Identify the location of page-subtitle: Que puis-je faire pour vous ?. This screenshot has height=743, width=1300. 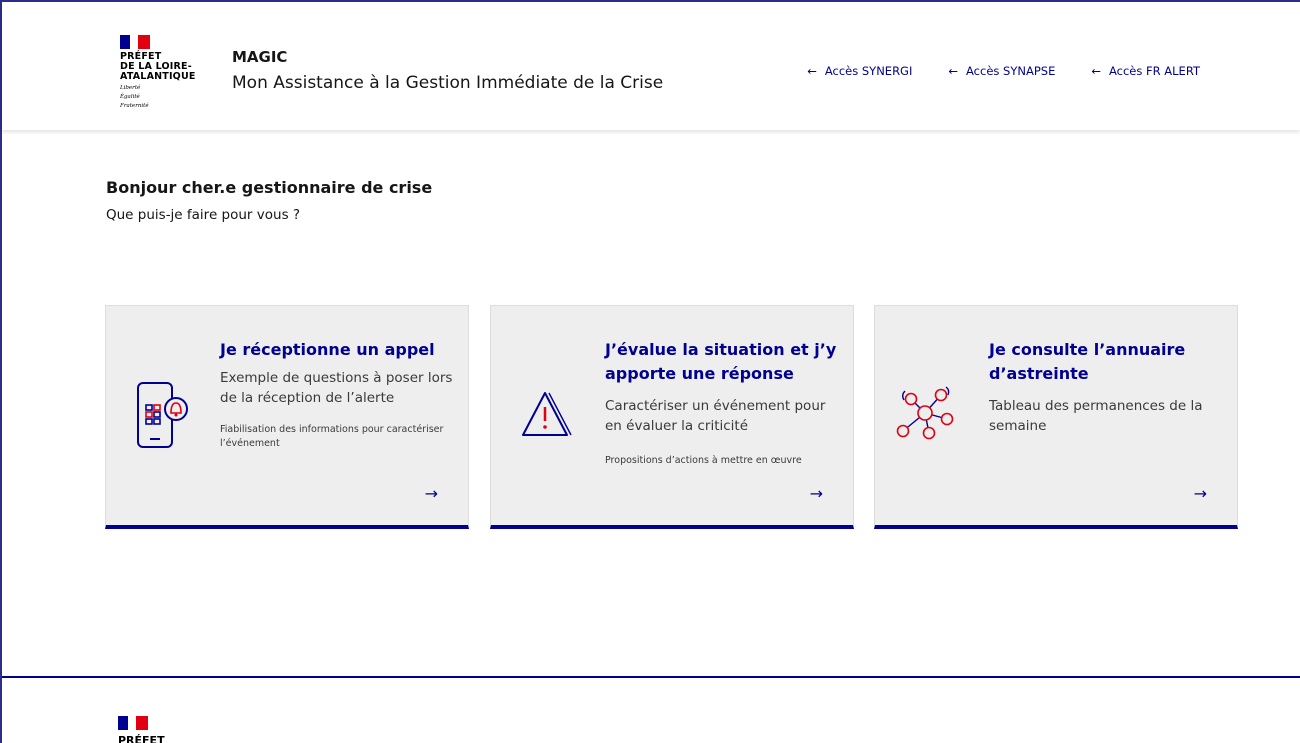
(203, 215).